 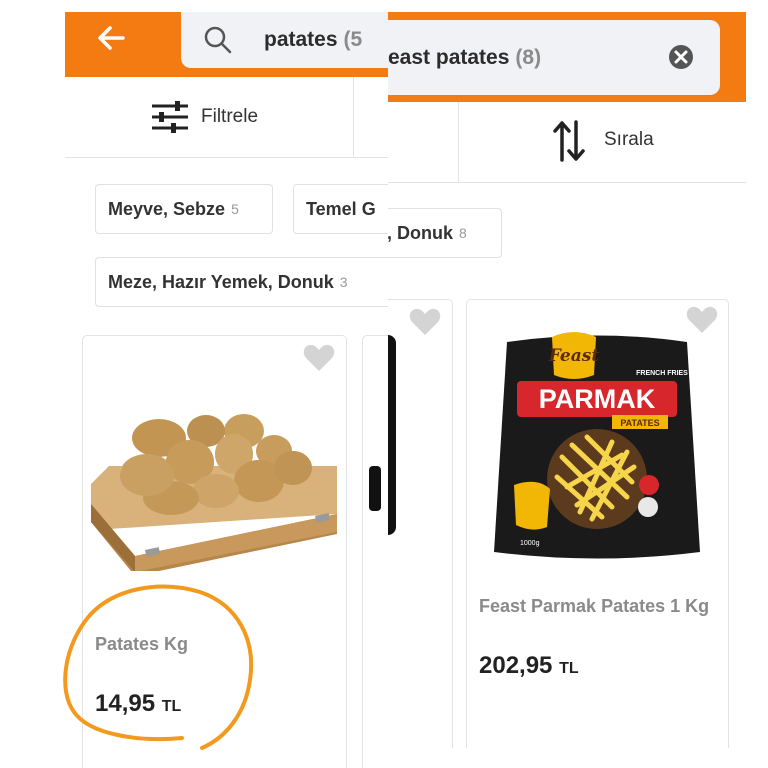 I want to click on filter-button: Filtrele, so click(x=220, y=117).